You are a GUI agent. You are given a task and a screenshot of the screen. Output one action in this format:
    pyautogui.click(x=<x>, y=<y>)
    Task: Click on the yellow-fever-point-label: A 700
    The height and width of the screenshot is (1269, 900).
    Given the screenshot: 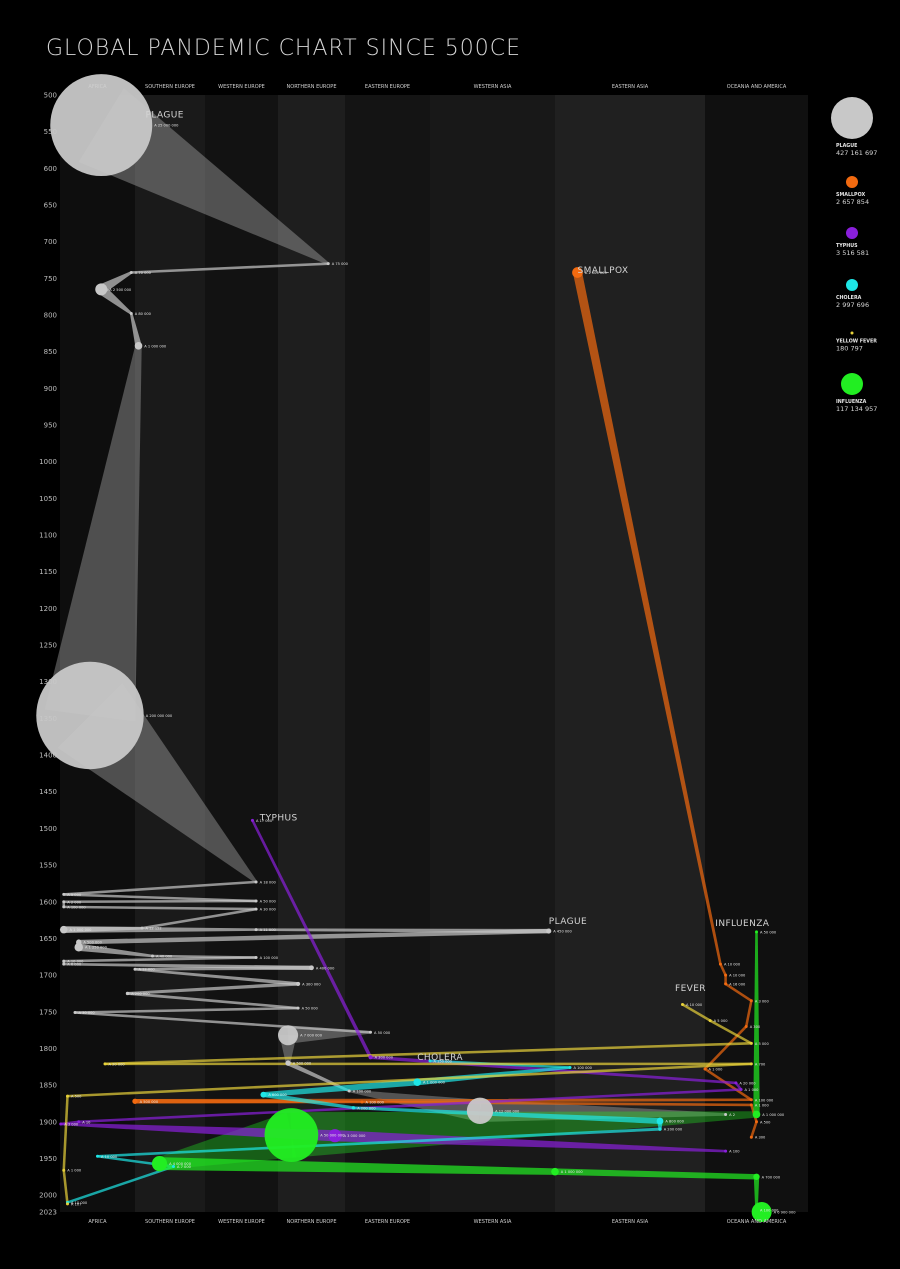 What is the action you would take?
    pyautogui.click(x=760, y=1064)
    